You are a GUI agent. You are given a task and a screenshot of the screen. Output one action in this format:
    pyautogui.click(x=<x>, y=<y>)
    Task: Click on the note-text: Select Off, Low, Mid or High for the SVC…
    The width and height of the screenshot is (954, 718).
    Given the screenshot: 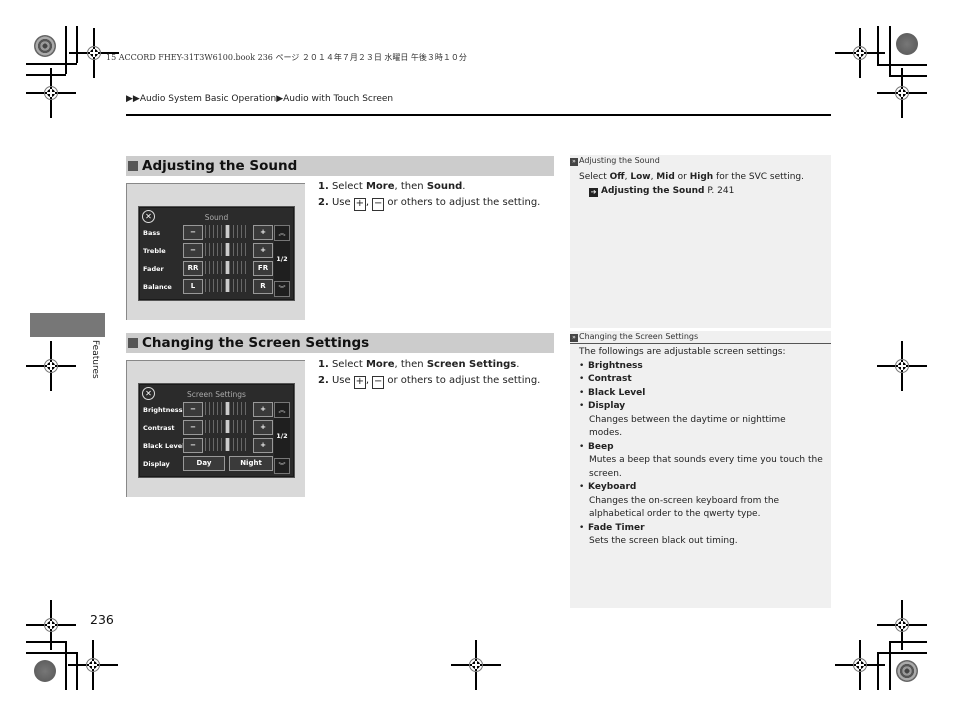 What is the action you would take?
    pyautogui.click(x=691, y=177)
    